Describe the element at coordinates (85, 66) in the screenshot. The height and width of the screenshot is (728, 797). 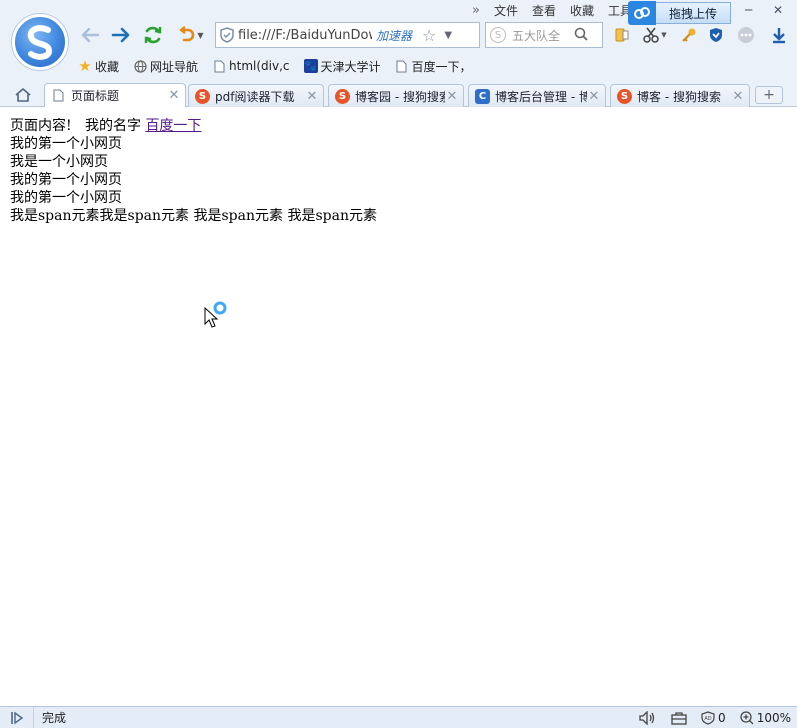
I see `star-icon: ★` at that location.